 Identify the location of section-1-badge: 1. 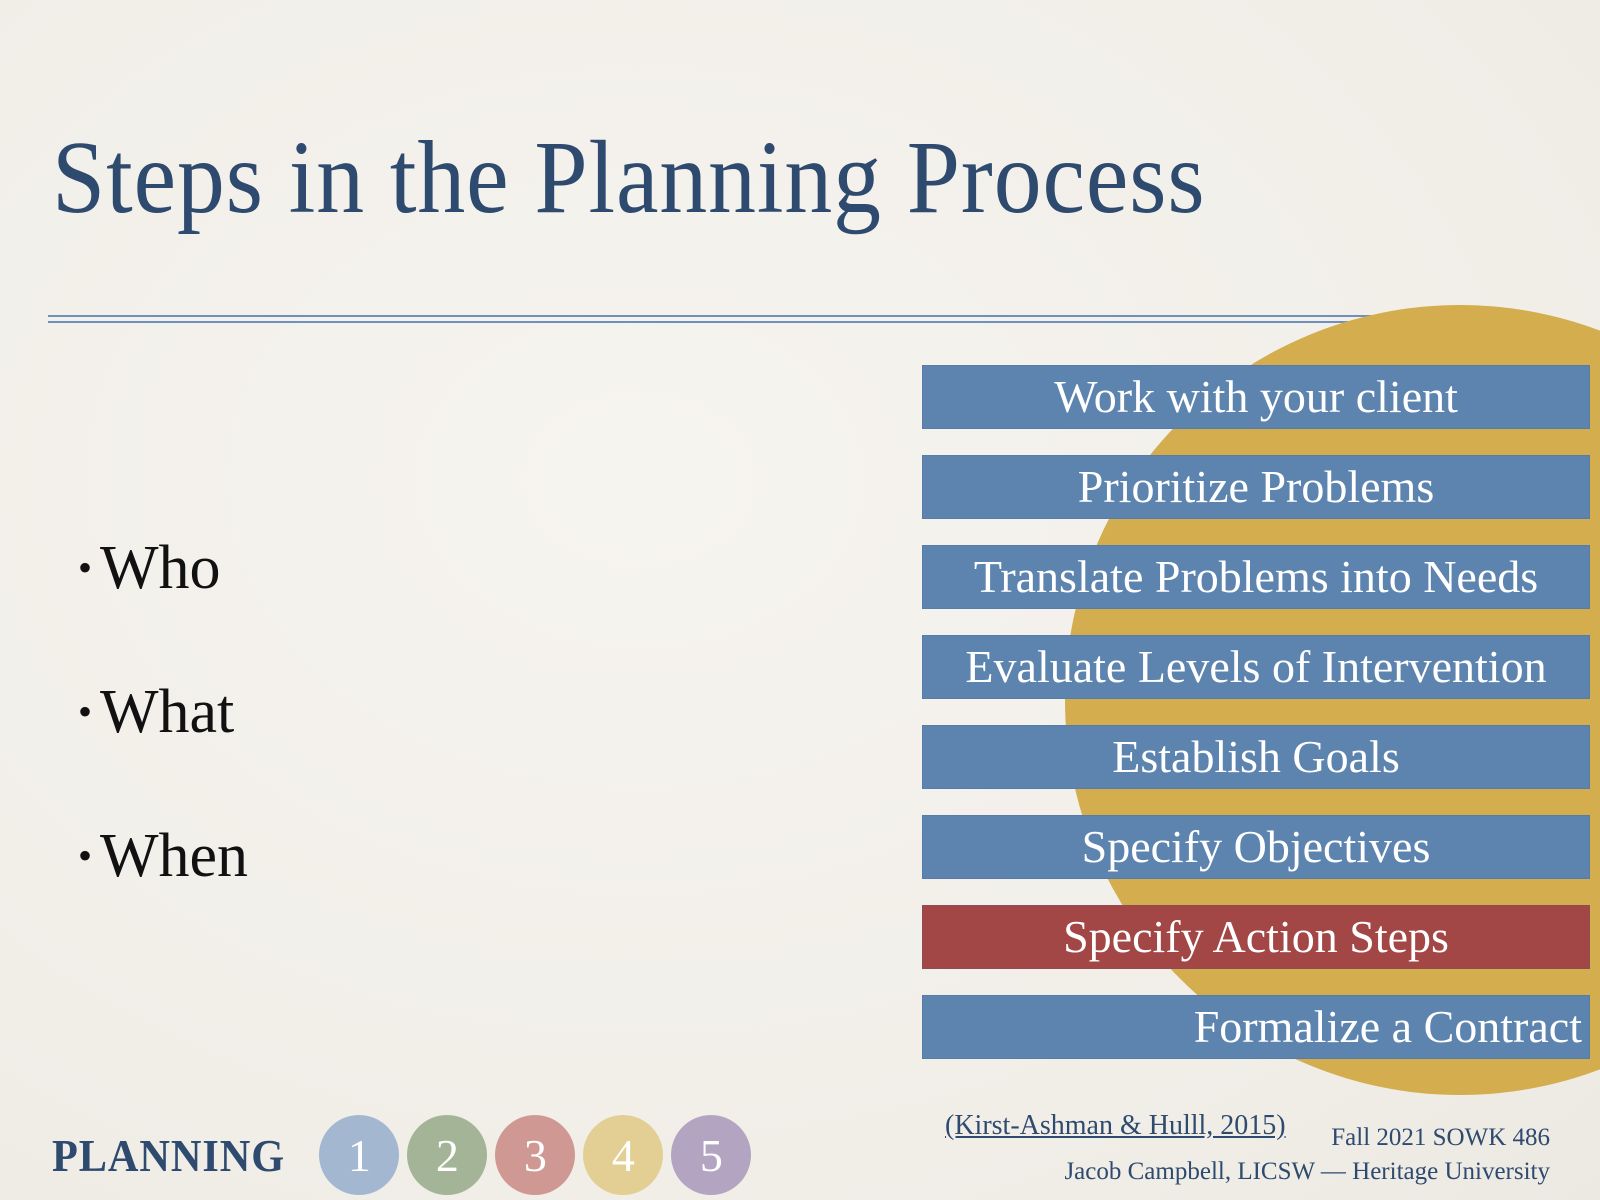
(359, 1155).